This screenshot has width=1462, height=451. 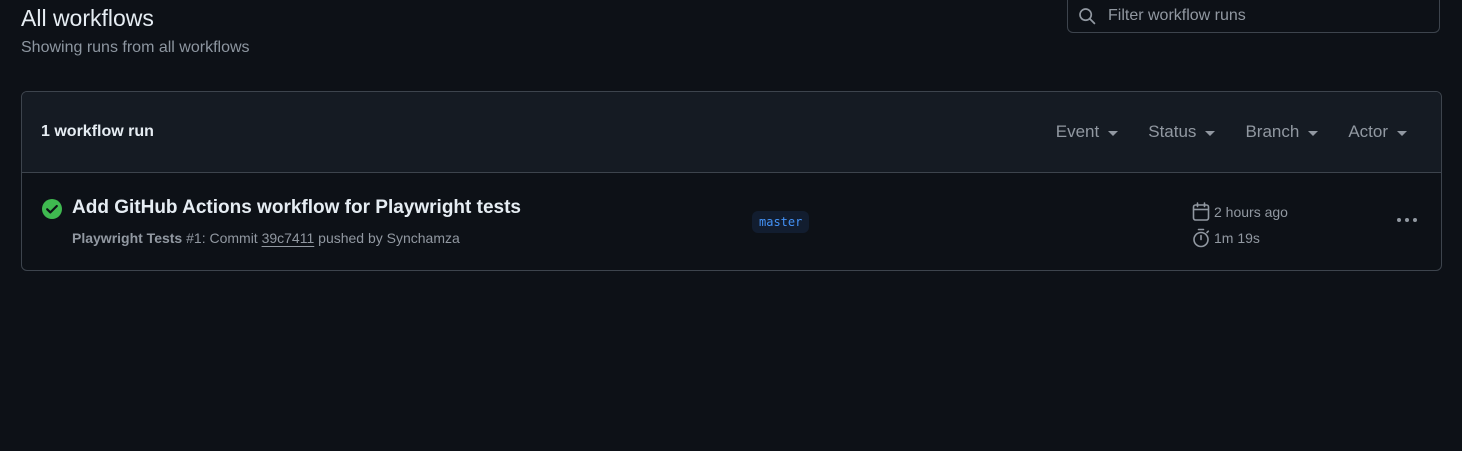 What do you see at coordinates (52, 209) in the screenshot?
I see `check-circle-fill-icon` at bounding box center [52, 209].